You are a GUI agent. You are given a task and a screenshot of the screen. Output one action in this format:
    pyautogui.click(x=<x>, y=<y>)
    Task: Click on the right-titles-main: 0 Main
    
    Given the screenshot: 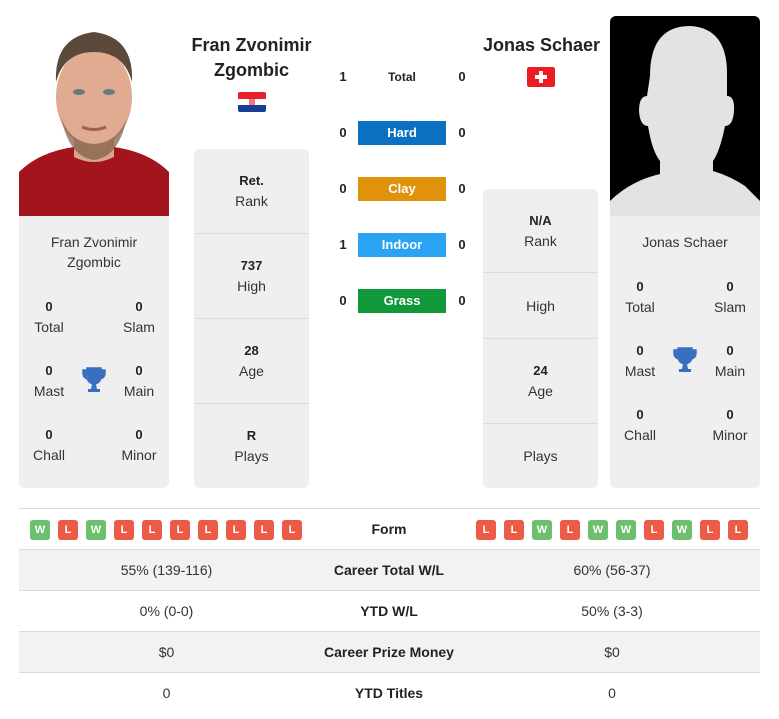 What is the action you would take?
    pyautogui.click(x=730, y=361)
    